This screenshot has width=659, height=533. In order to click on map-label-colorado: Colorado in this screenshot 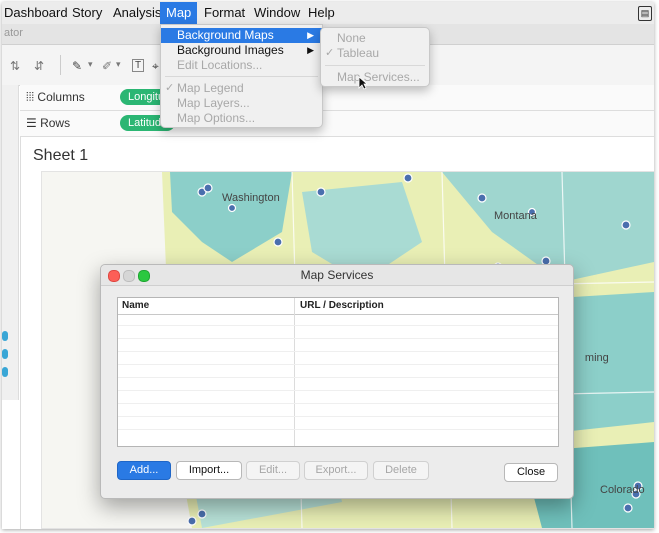, I will do `click(622, 490)`.